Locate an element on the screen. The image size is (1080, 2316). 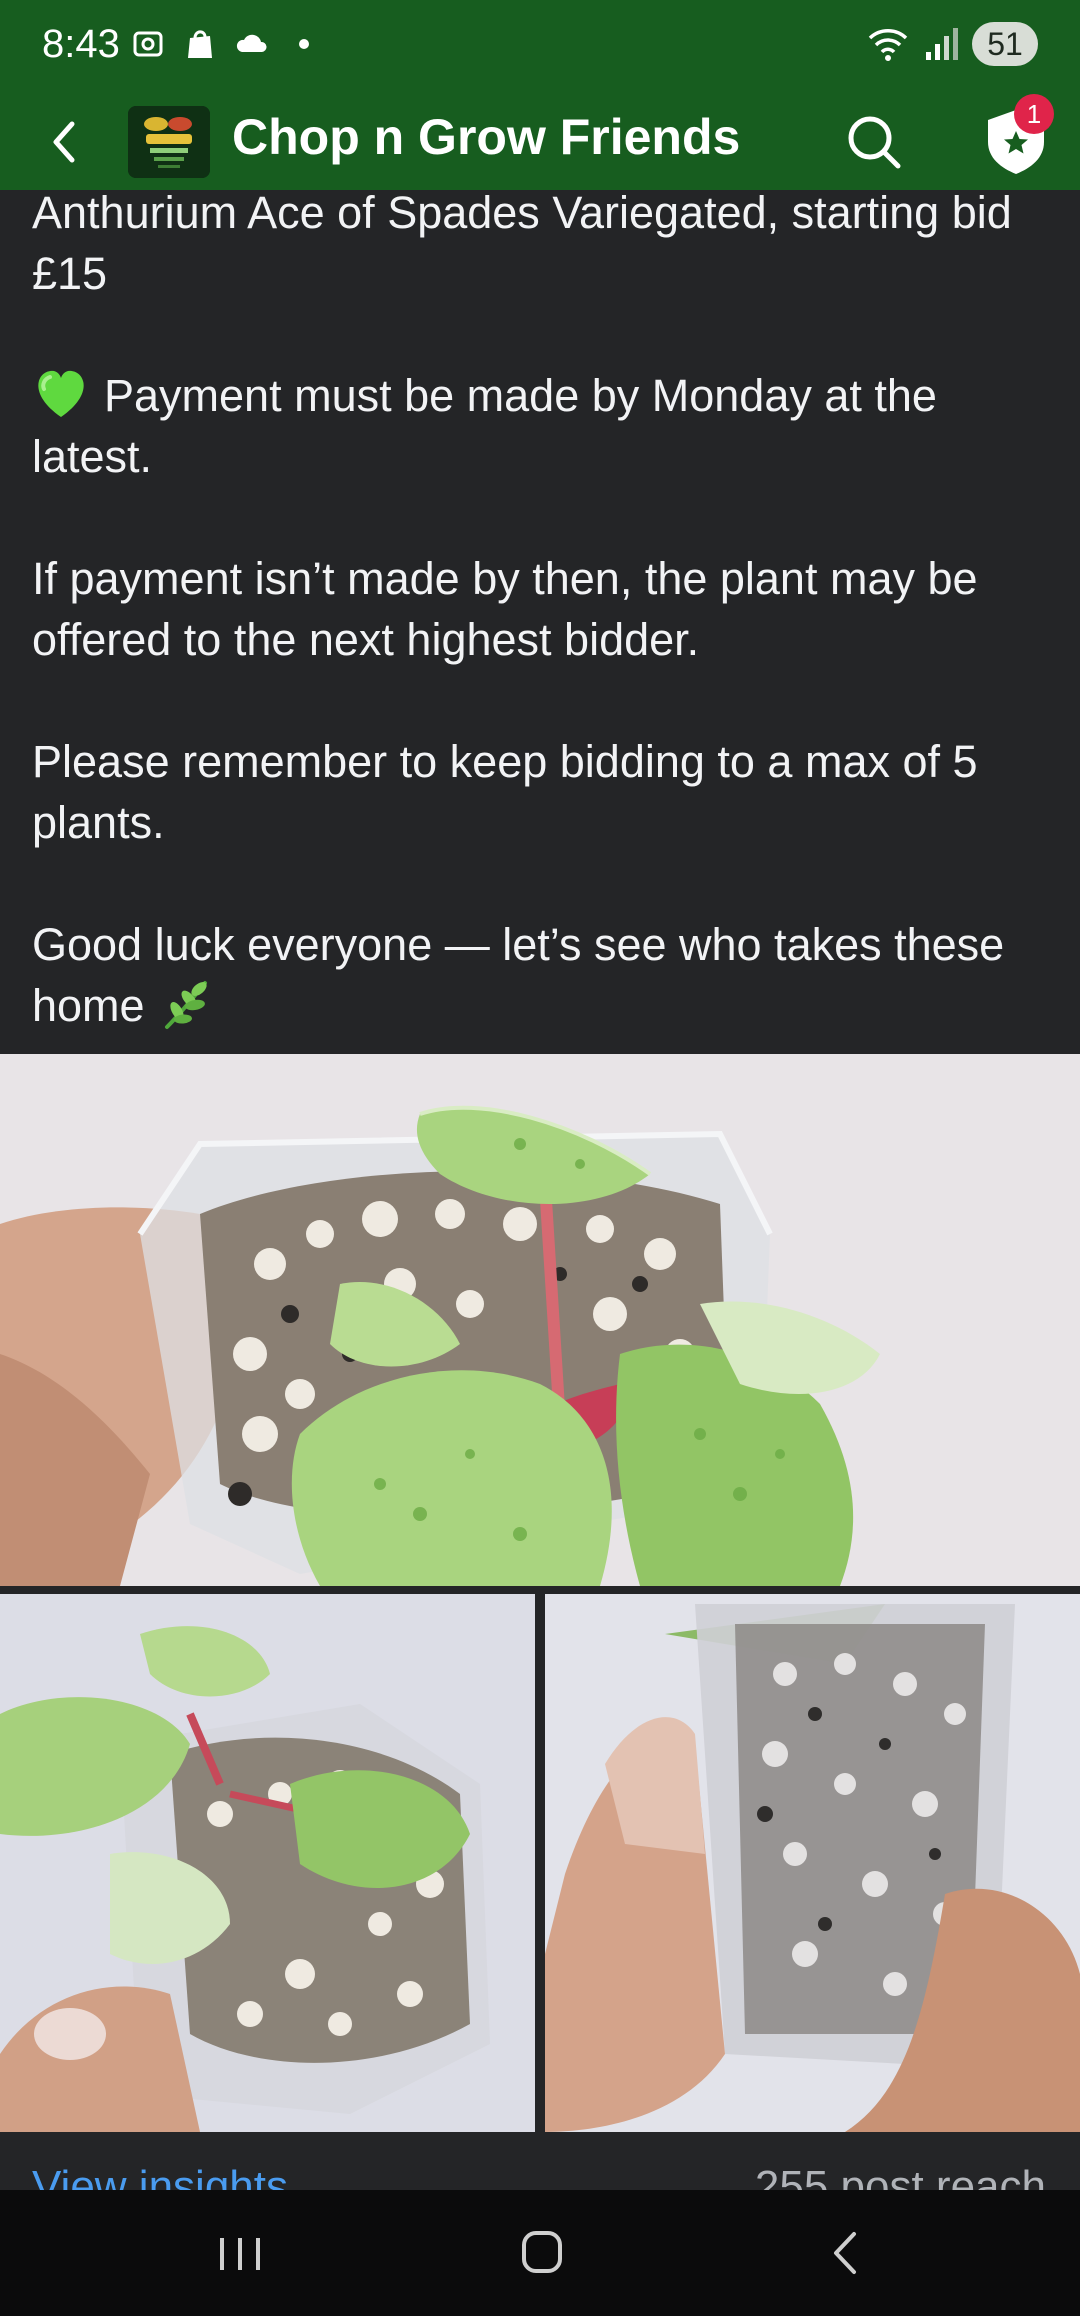
post-photo-left is located at coordinates (267, 1863).